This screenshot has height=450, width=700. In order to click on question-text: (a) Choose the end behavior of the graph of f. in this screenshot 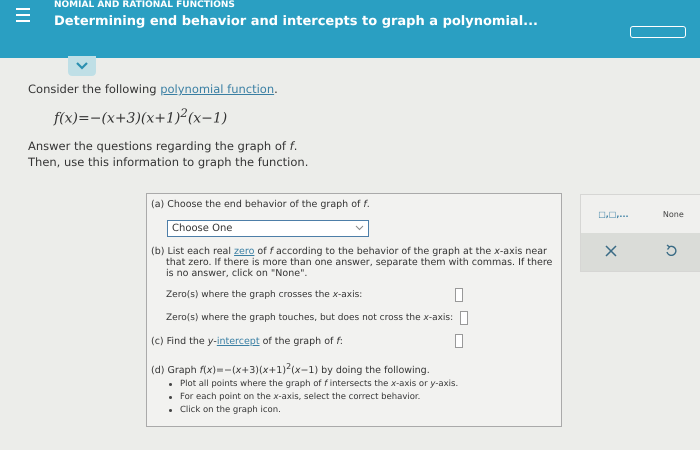, I will do `click(261, 204)`.